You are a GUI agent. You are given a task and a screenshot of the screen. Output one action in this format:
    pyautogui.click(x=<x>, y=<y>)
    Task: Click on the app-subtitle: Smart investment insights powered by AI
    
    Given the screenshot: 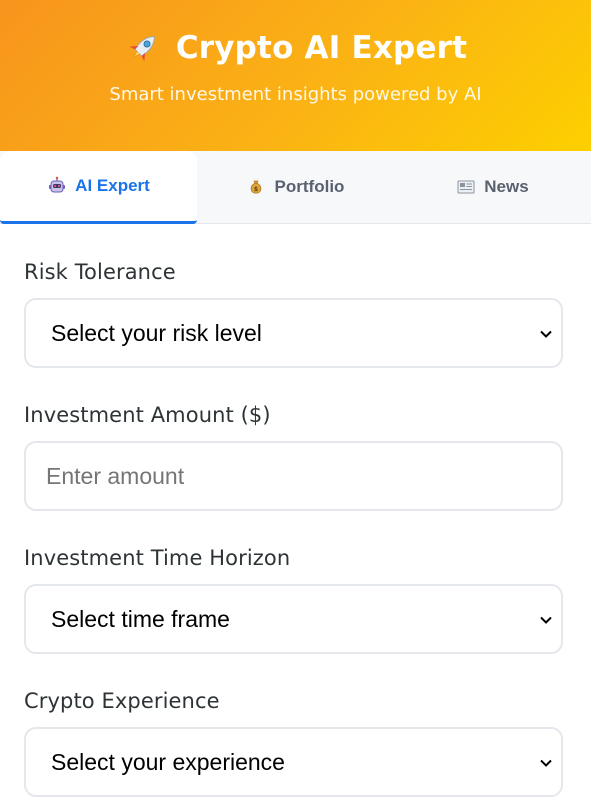 What is the action you would take?
    pyautogui.click(x=295, y=94)
    